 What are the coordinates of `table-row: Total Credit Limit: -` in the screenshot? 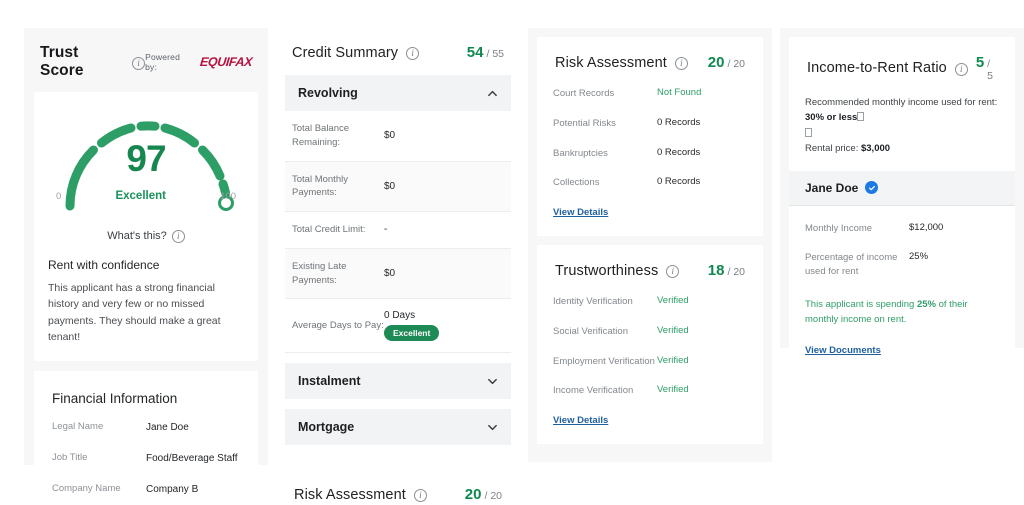 It's located at (398, 230).